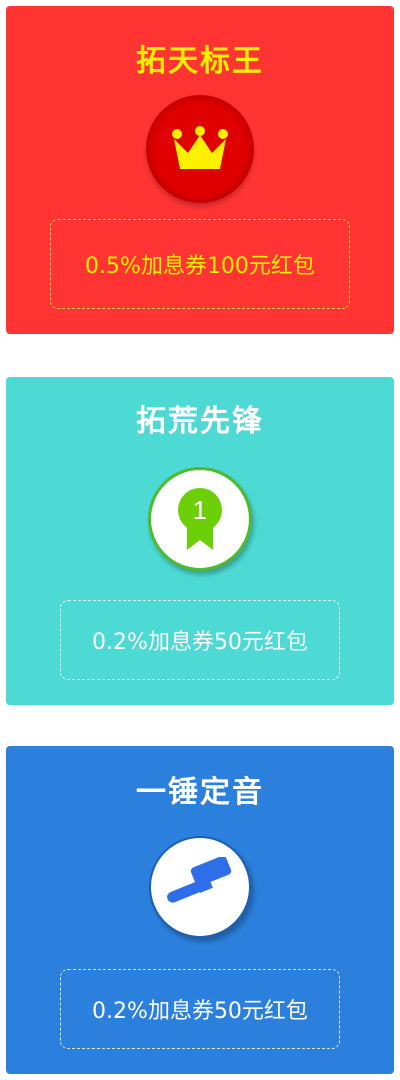  I want to click on card-title: 一锤定音, so click(200, 792).